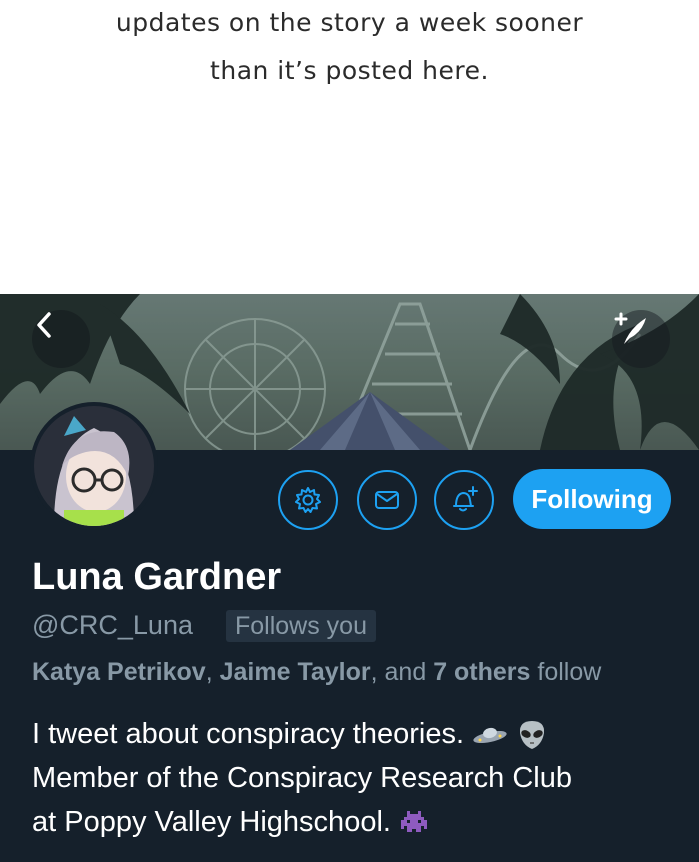  I want to click on envelope-icon, so click(387, 500).